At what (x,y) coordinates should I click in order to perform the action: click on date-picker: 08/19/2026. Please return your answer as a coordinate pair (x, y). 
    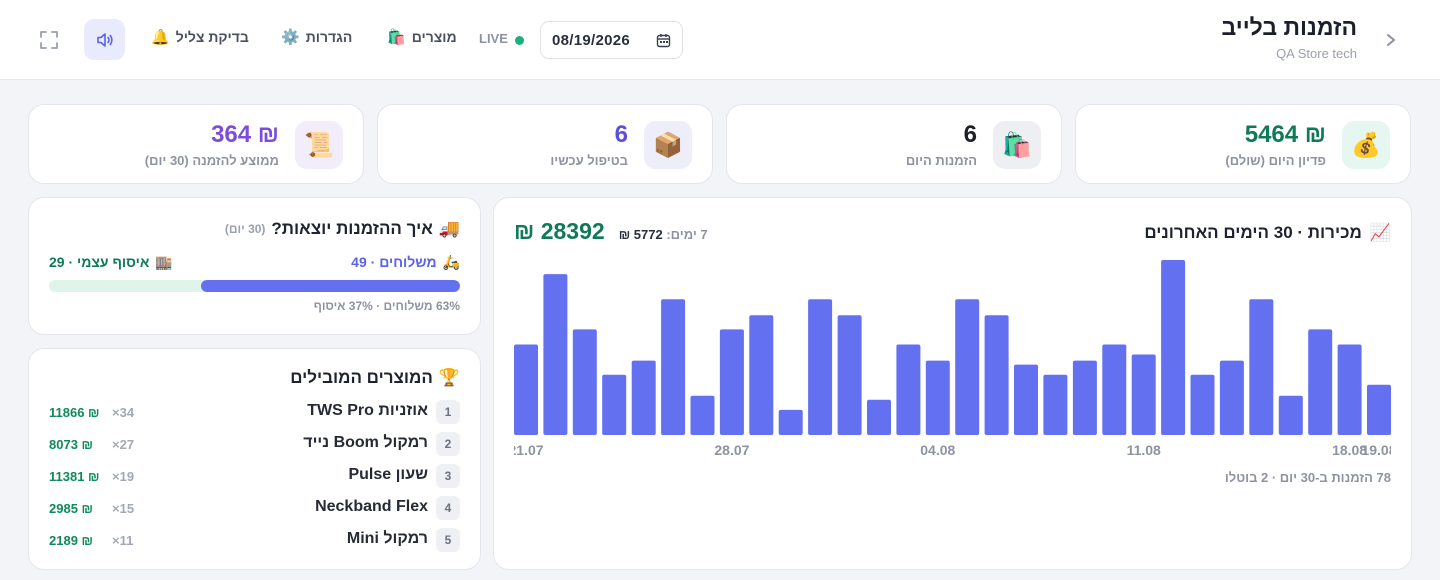
    Looking at the image, I should click on (611, 40).